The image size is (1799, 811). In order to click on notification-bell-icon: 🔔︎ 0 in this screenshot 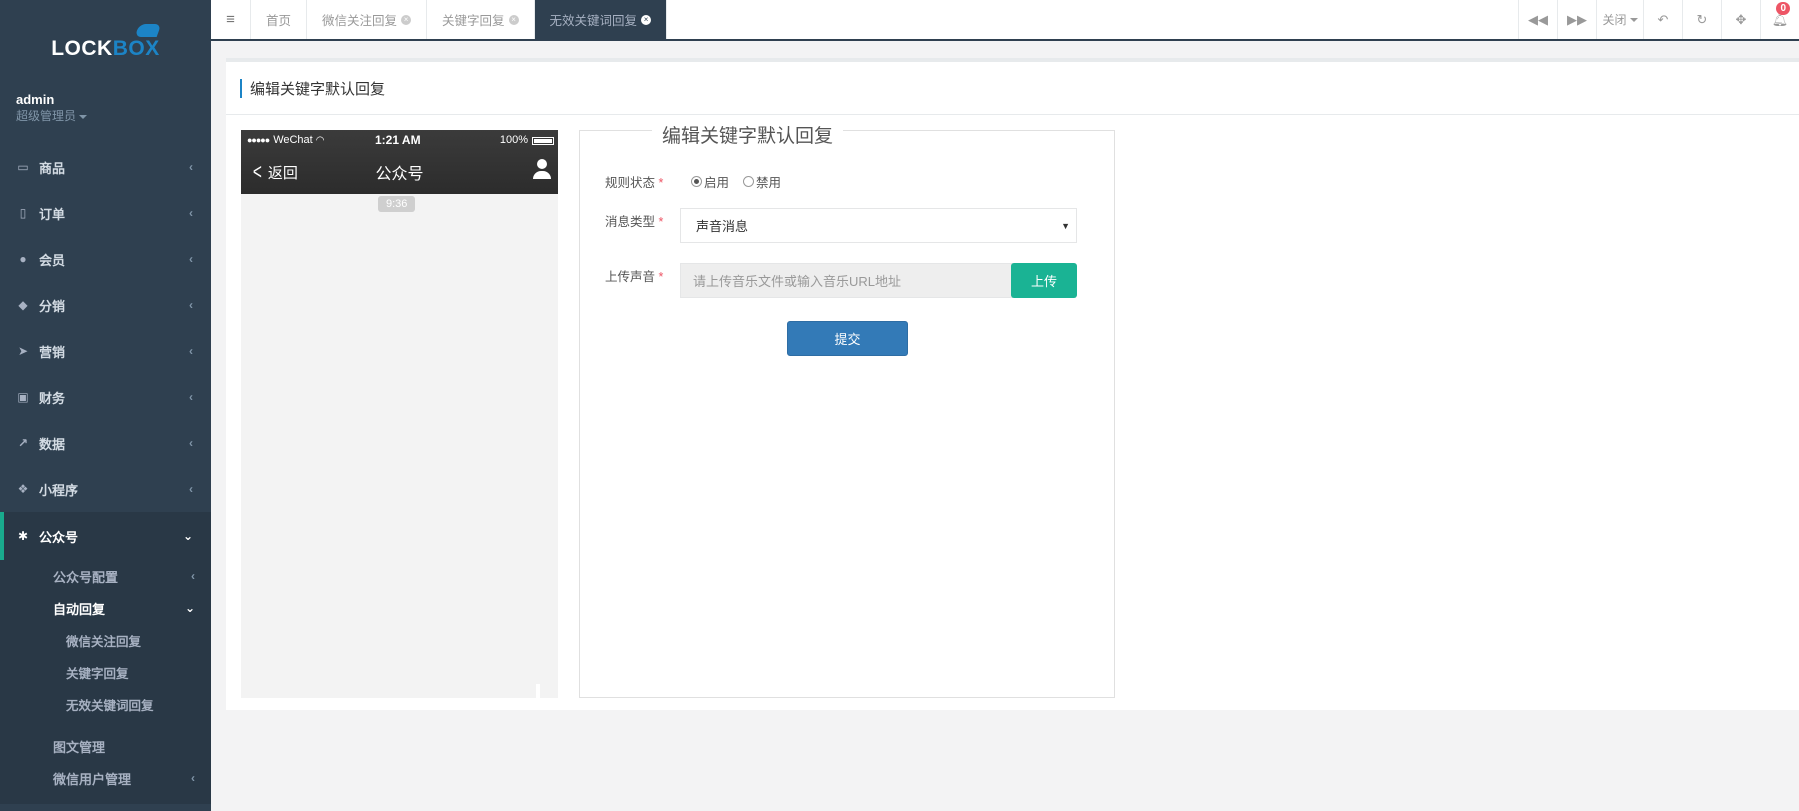, I will do `click(1779, 19)`.